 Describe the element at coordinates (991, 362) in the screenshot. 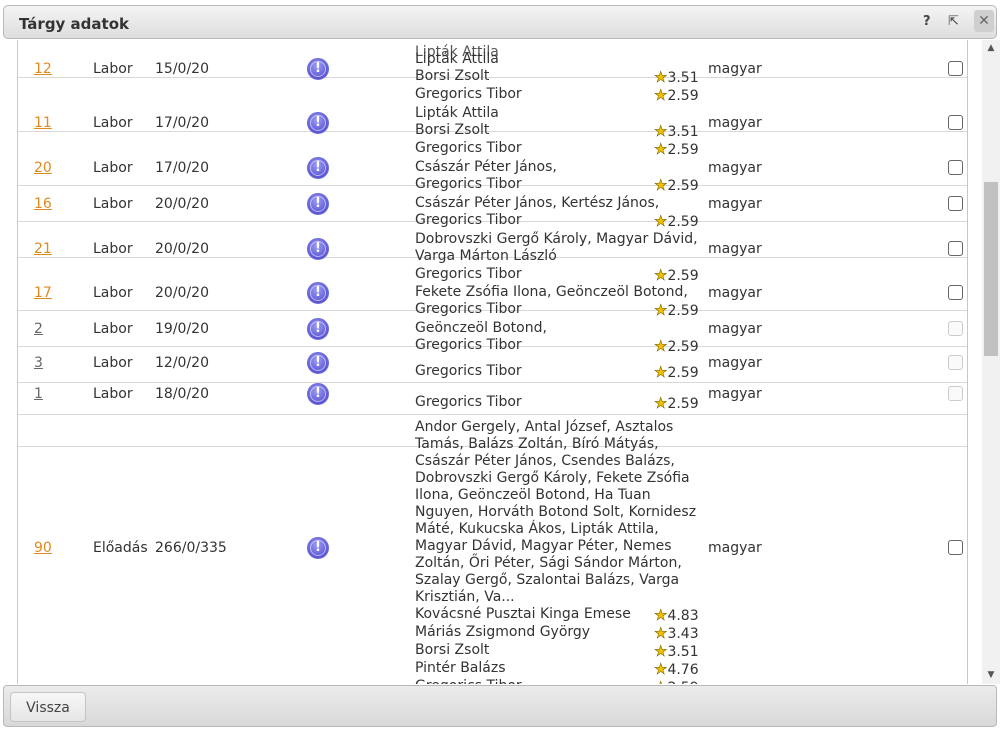

I see `vertical-scrollbar: ▲ ▼` at that location.